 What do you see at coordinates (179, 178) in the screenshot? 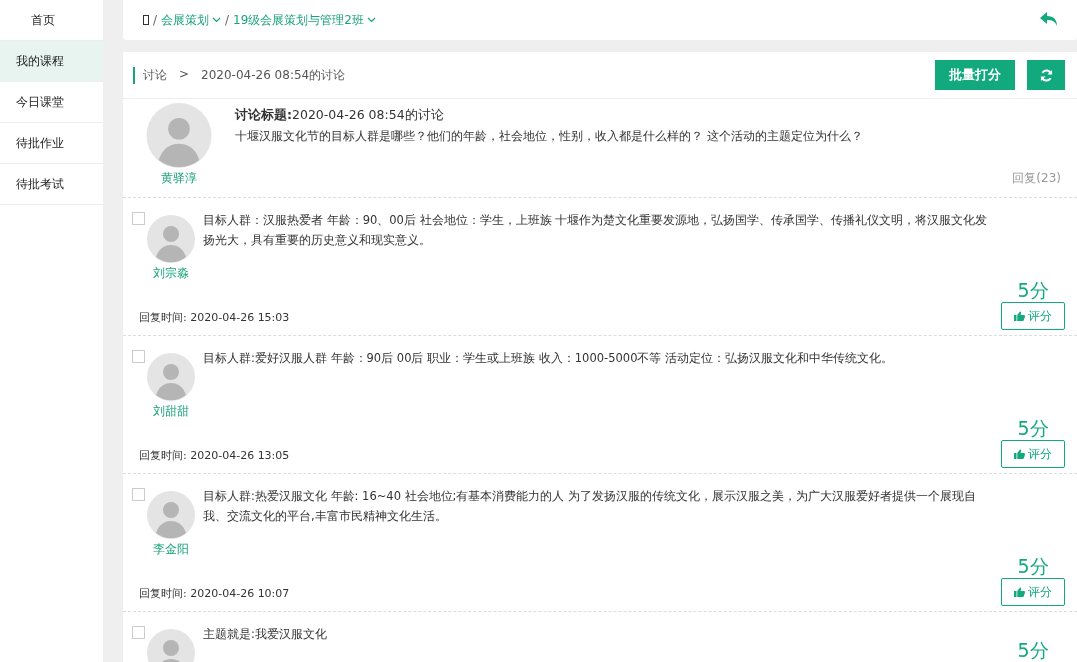
I see `author-name: 黄驿淳` at bounding box center [179, 178].